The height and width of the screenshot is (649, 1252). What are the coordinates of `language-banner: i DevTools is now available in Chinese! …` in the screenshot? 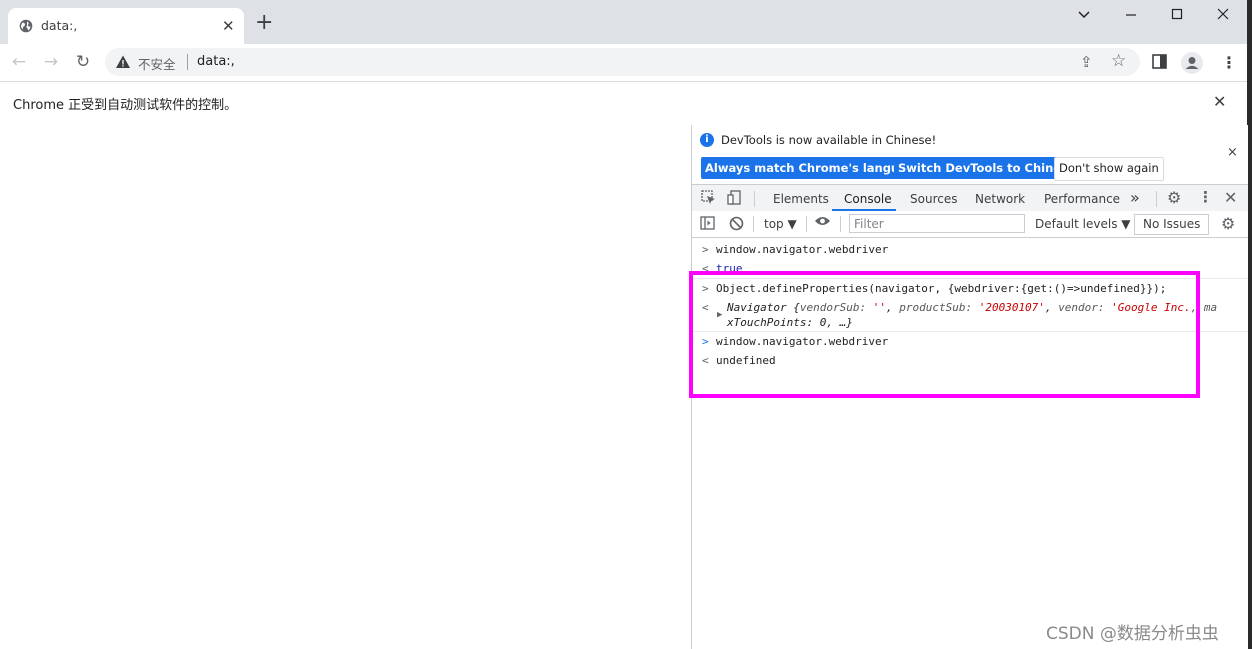 It's located at (970, 154).